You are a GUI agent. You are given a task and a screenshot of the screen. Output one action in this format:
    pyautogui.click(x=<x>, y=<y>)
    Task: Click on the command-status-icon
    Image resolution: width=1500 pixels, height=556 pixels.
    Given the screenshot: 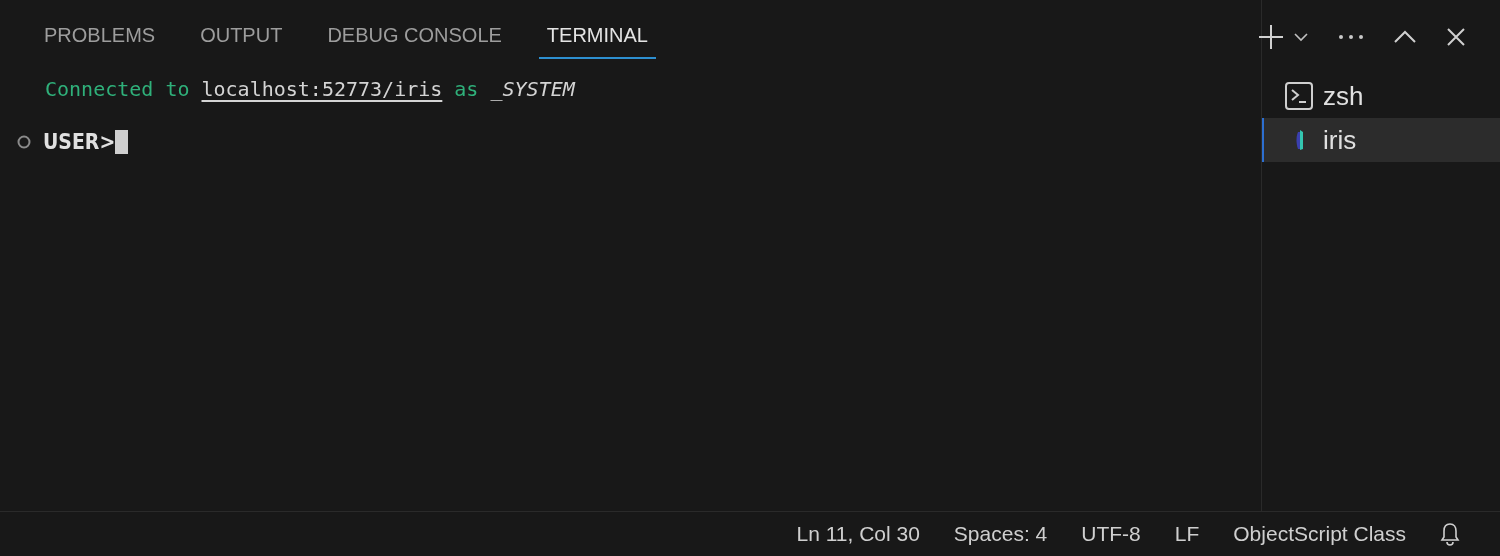 What is the action you would take?
    pyautogui.click(x=24, y=142)
    